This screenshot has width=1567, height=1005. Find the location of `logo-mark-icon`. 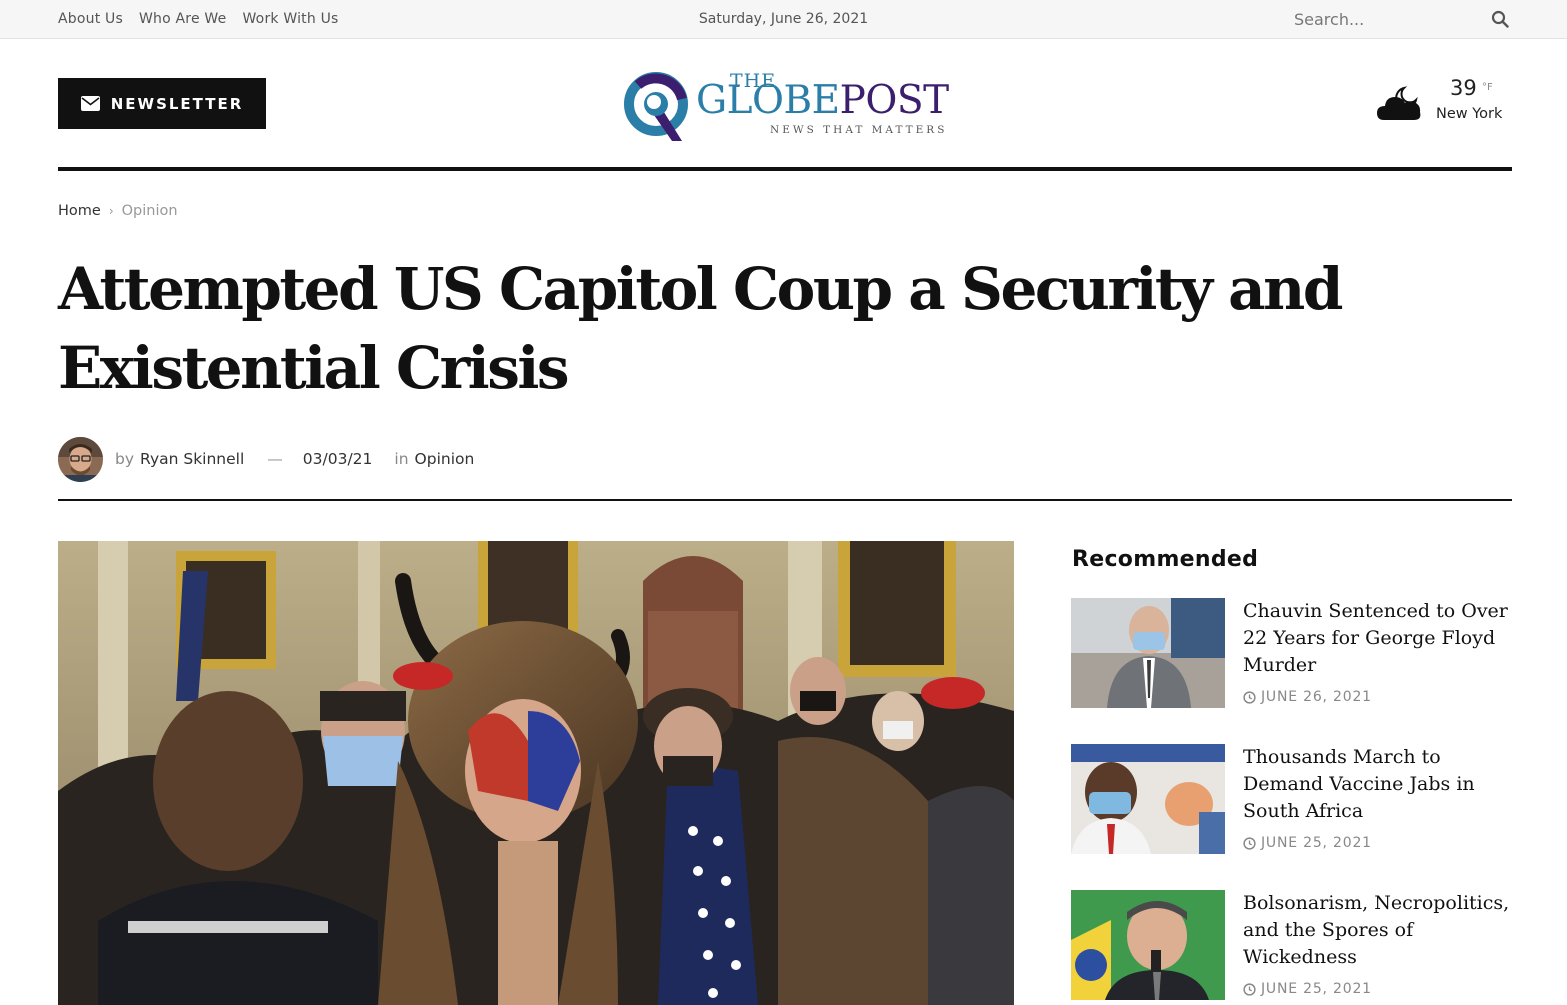

logo-mark-icon is located at coordinates (656, 106).